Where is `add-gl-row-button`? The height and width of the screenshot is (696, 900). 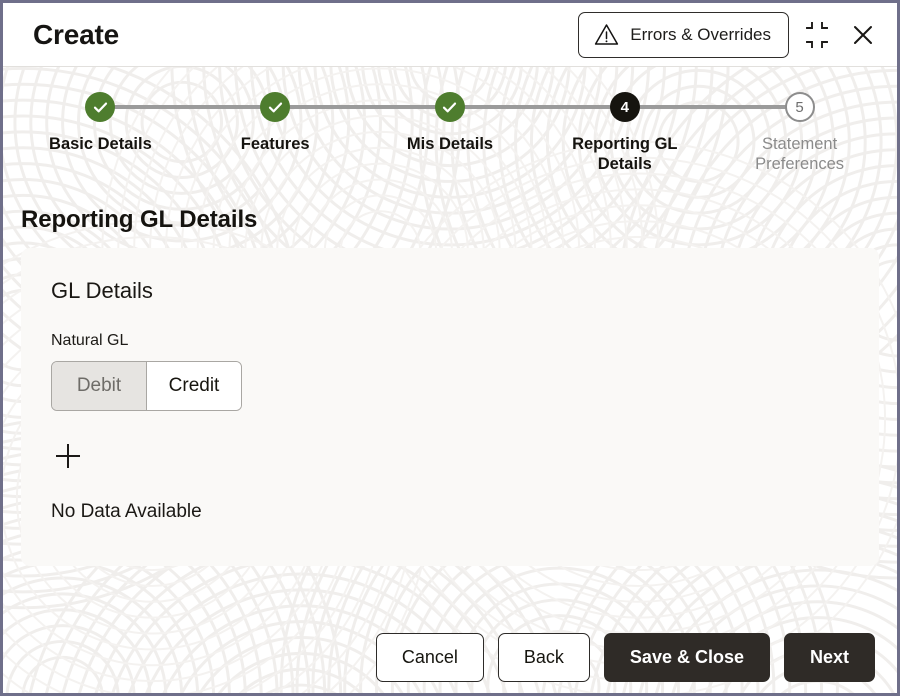
add-gl-row-button is located at coordinates (68, 456).